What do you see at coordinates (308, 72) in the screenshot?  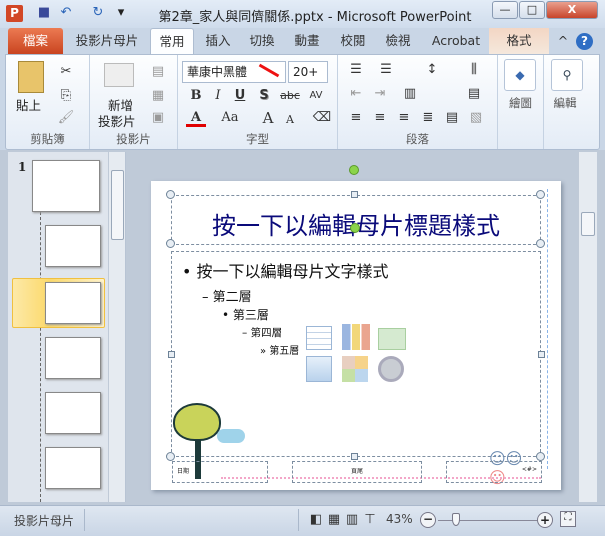 I see `font-size-combobox: 20+` at bounding box center [308, 72].